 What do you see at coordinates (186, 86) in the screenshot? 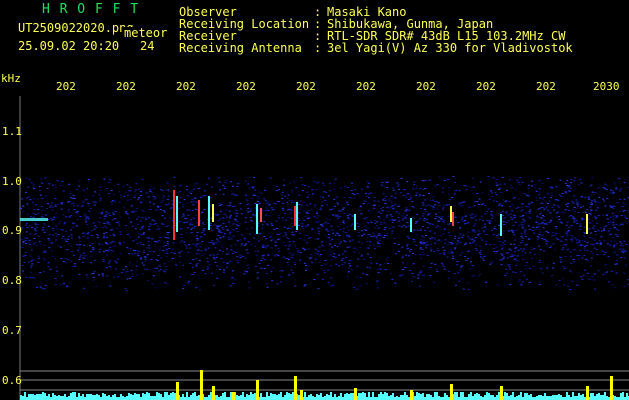
I see `x-tick-3: 202` at bounding box center [186, 86].